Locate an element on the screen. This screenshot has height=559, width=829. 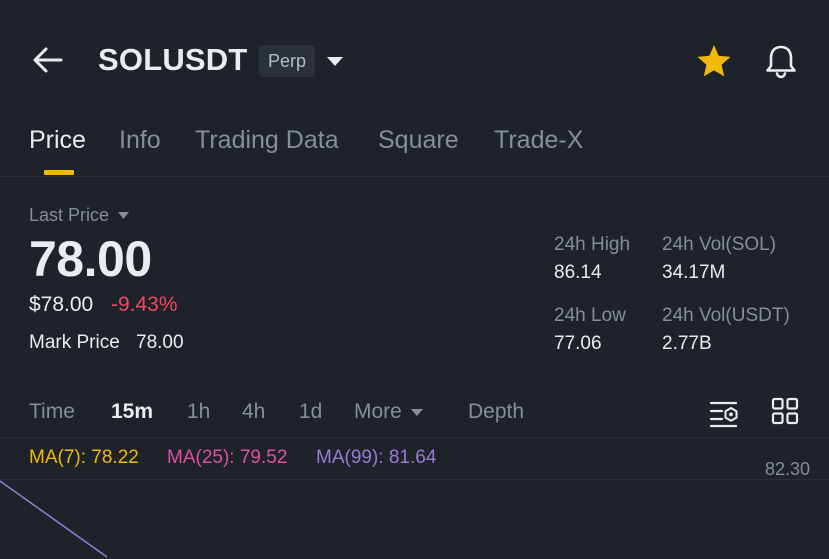
chart-settings-button is located at coordinates (724, 415).